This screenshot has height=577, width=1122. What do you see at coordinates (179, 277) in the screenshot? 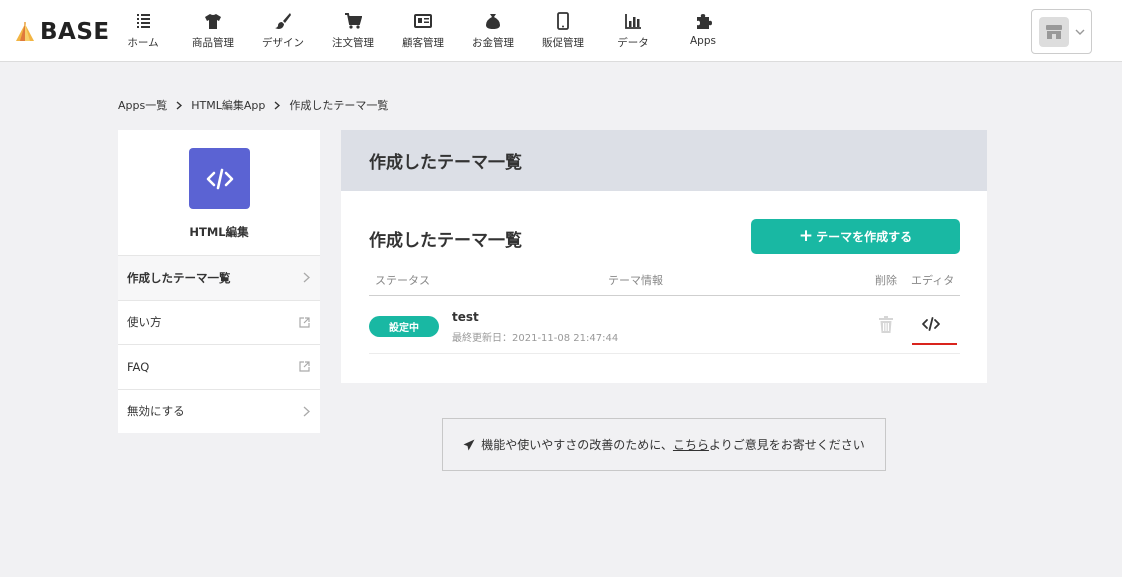
I see `sidebar-item-label: 作成したテーマ一覧` at bounding box center [179, 277].